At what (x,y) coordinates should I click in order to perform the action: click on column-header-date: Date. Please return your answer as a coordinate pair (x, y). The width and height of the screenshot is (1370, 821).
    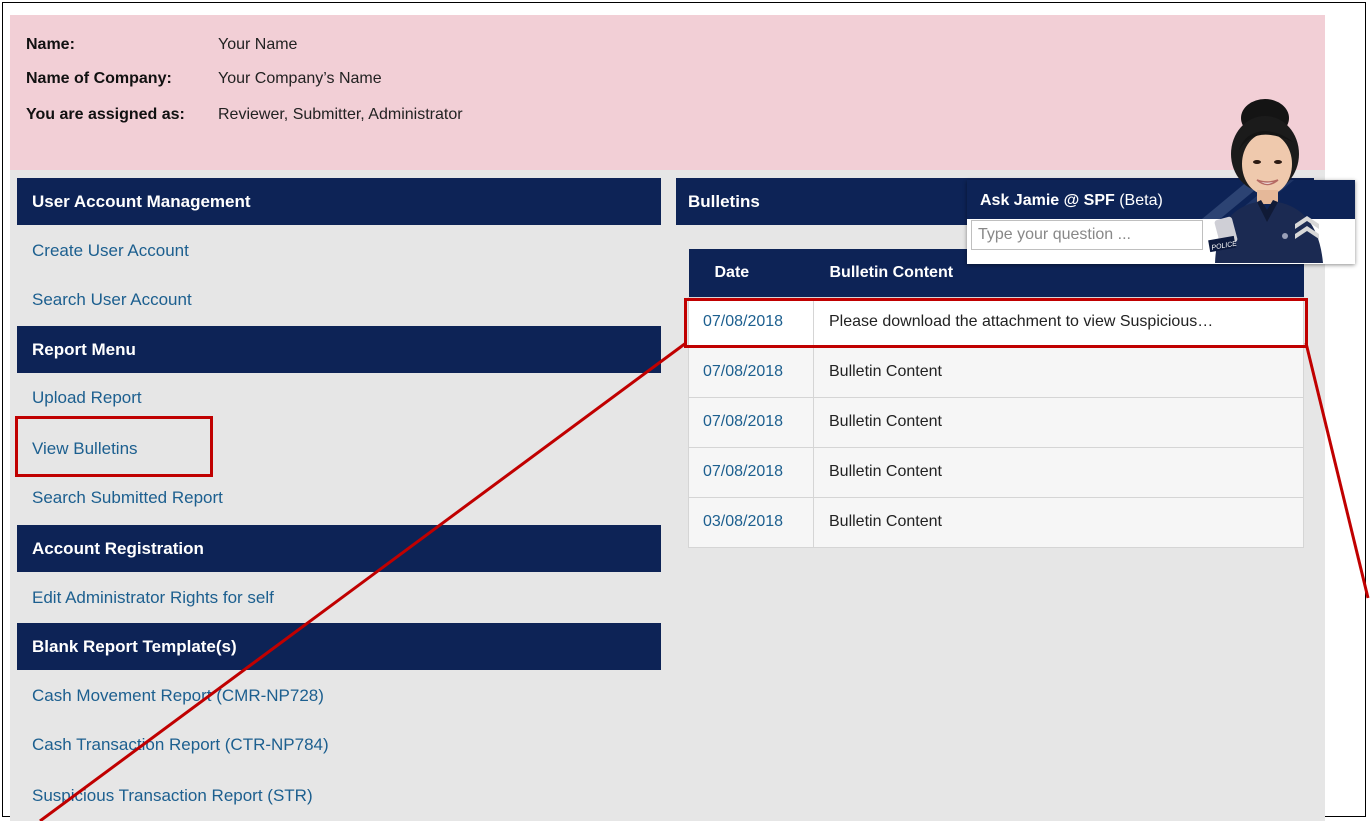
    Looking at the image, I should click on (751, 273).